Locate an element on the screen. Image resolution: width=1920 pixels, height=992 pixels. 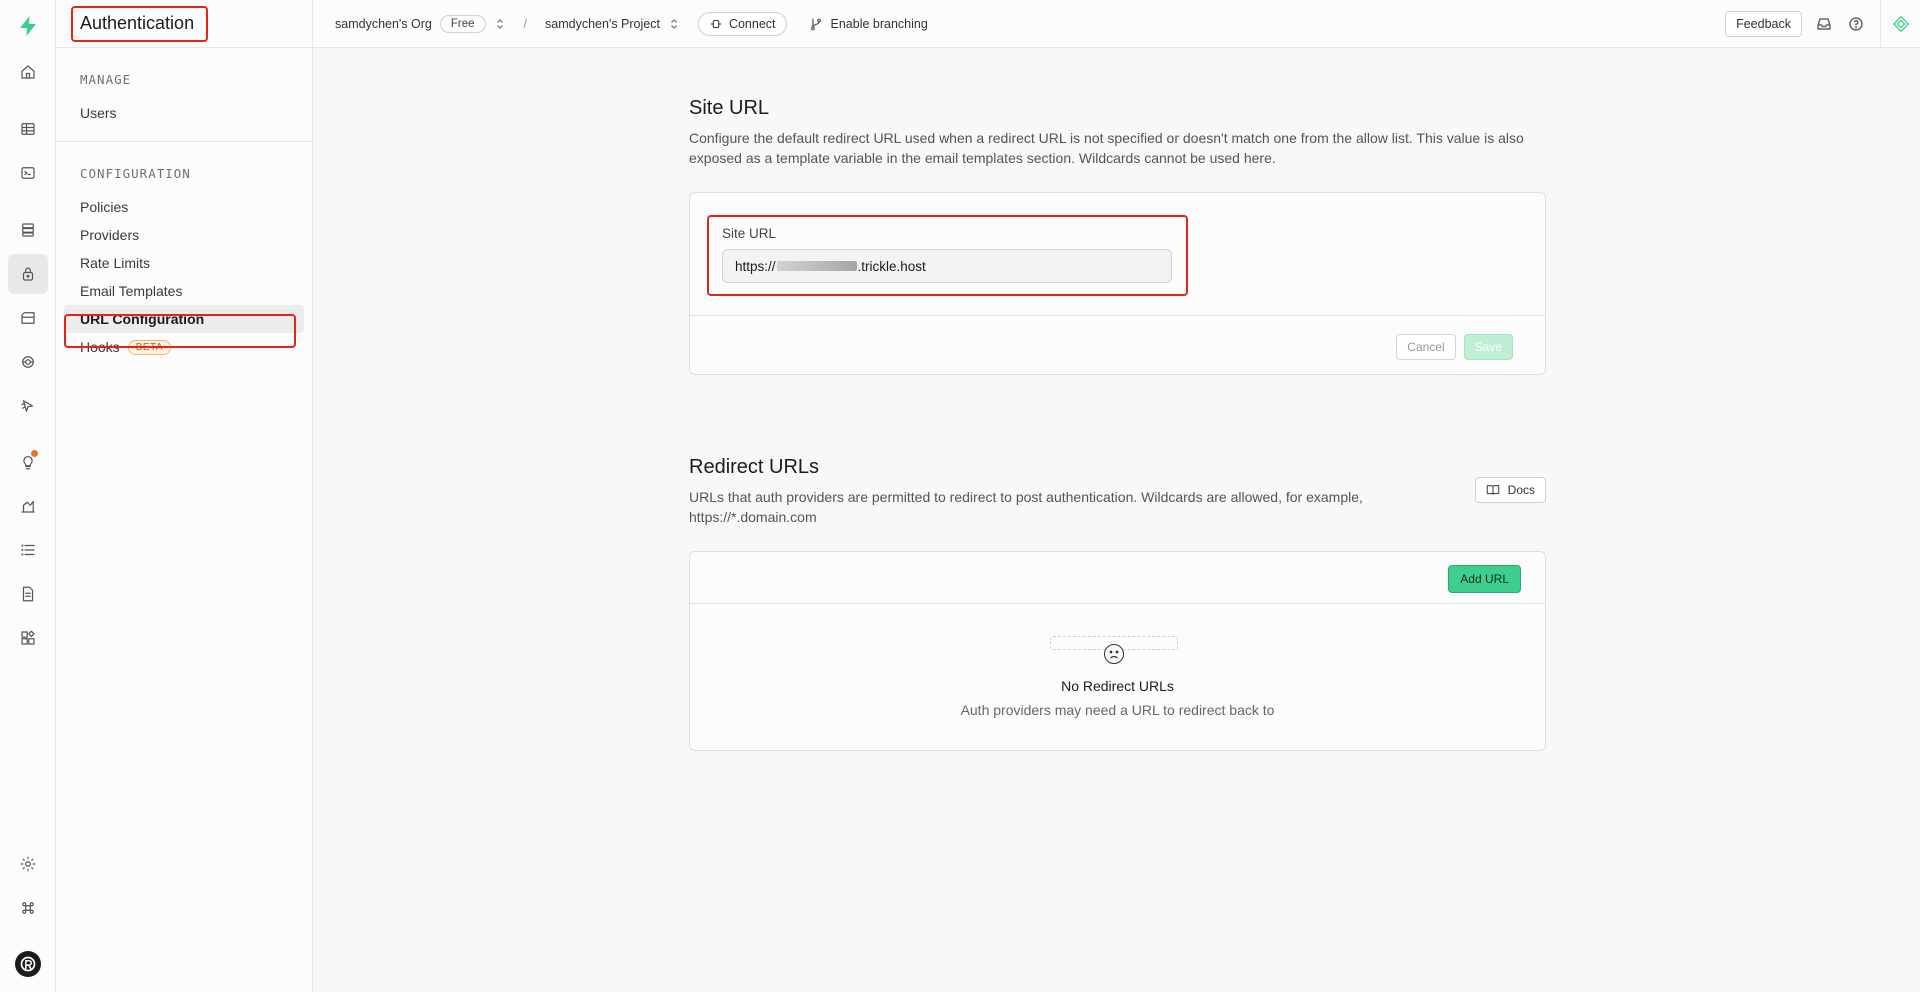
top-right-actions: Feedback is located at coordinates (1822, 24).